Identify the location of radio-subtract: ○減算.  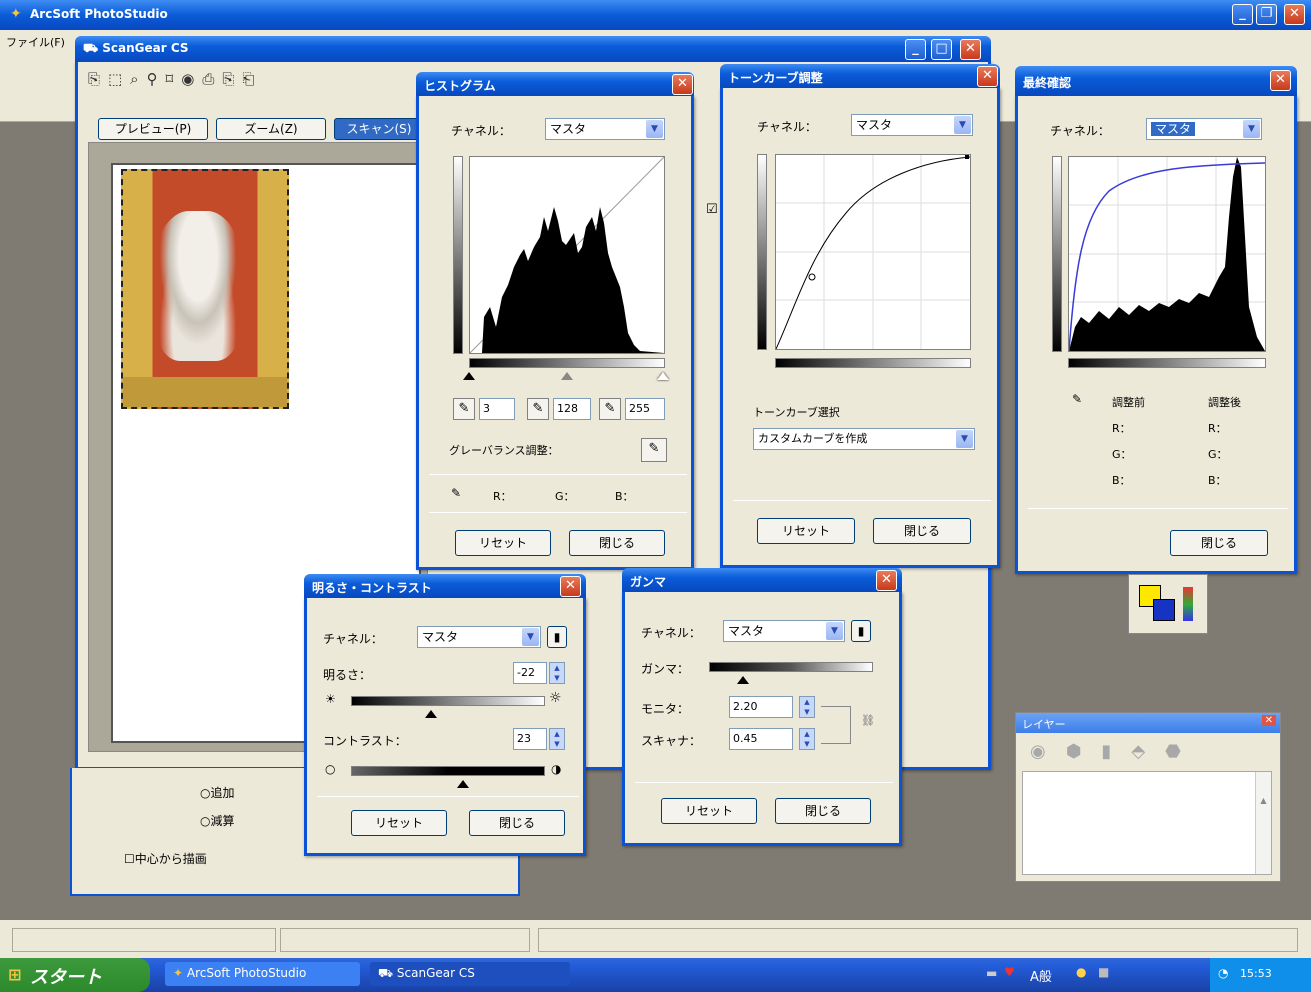
(217, 820).